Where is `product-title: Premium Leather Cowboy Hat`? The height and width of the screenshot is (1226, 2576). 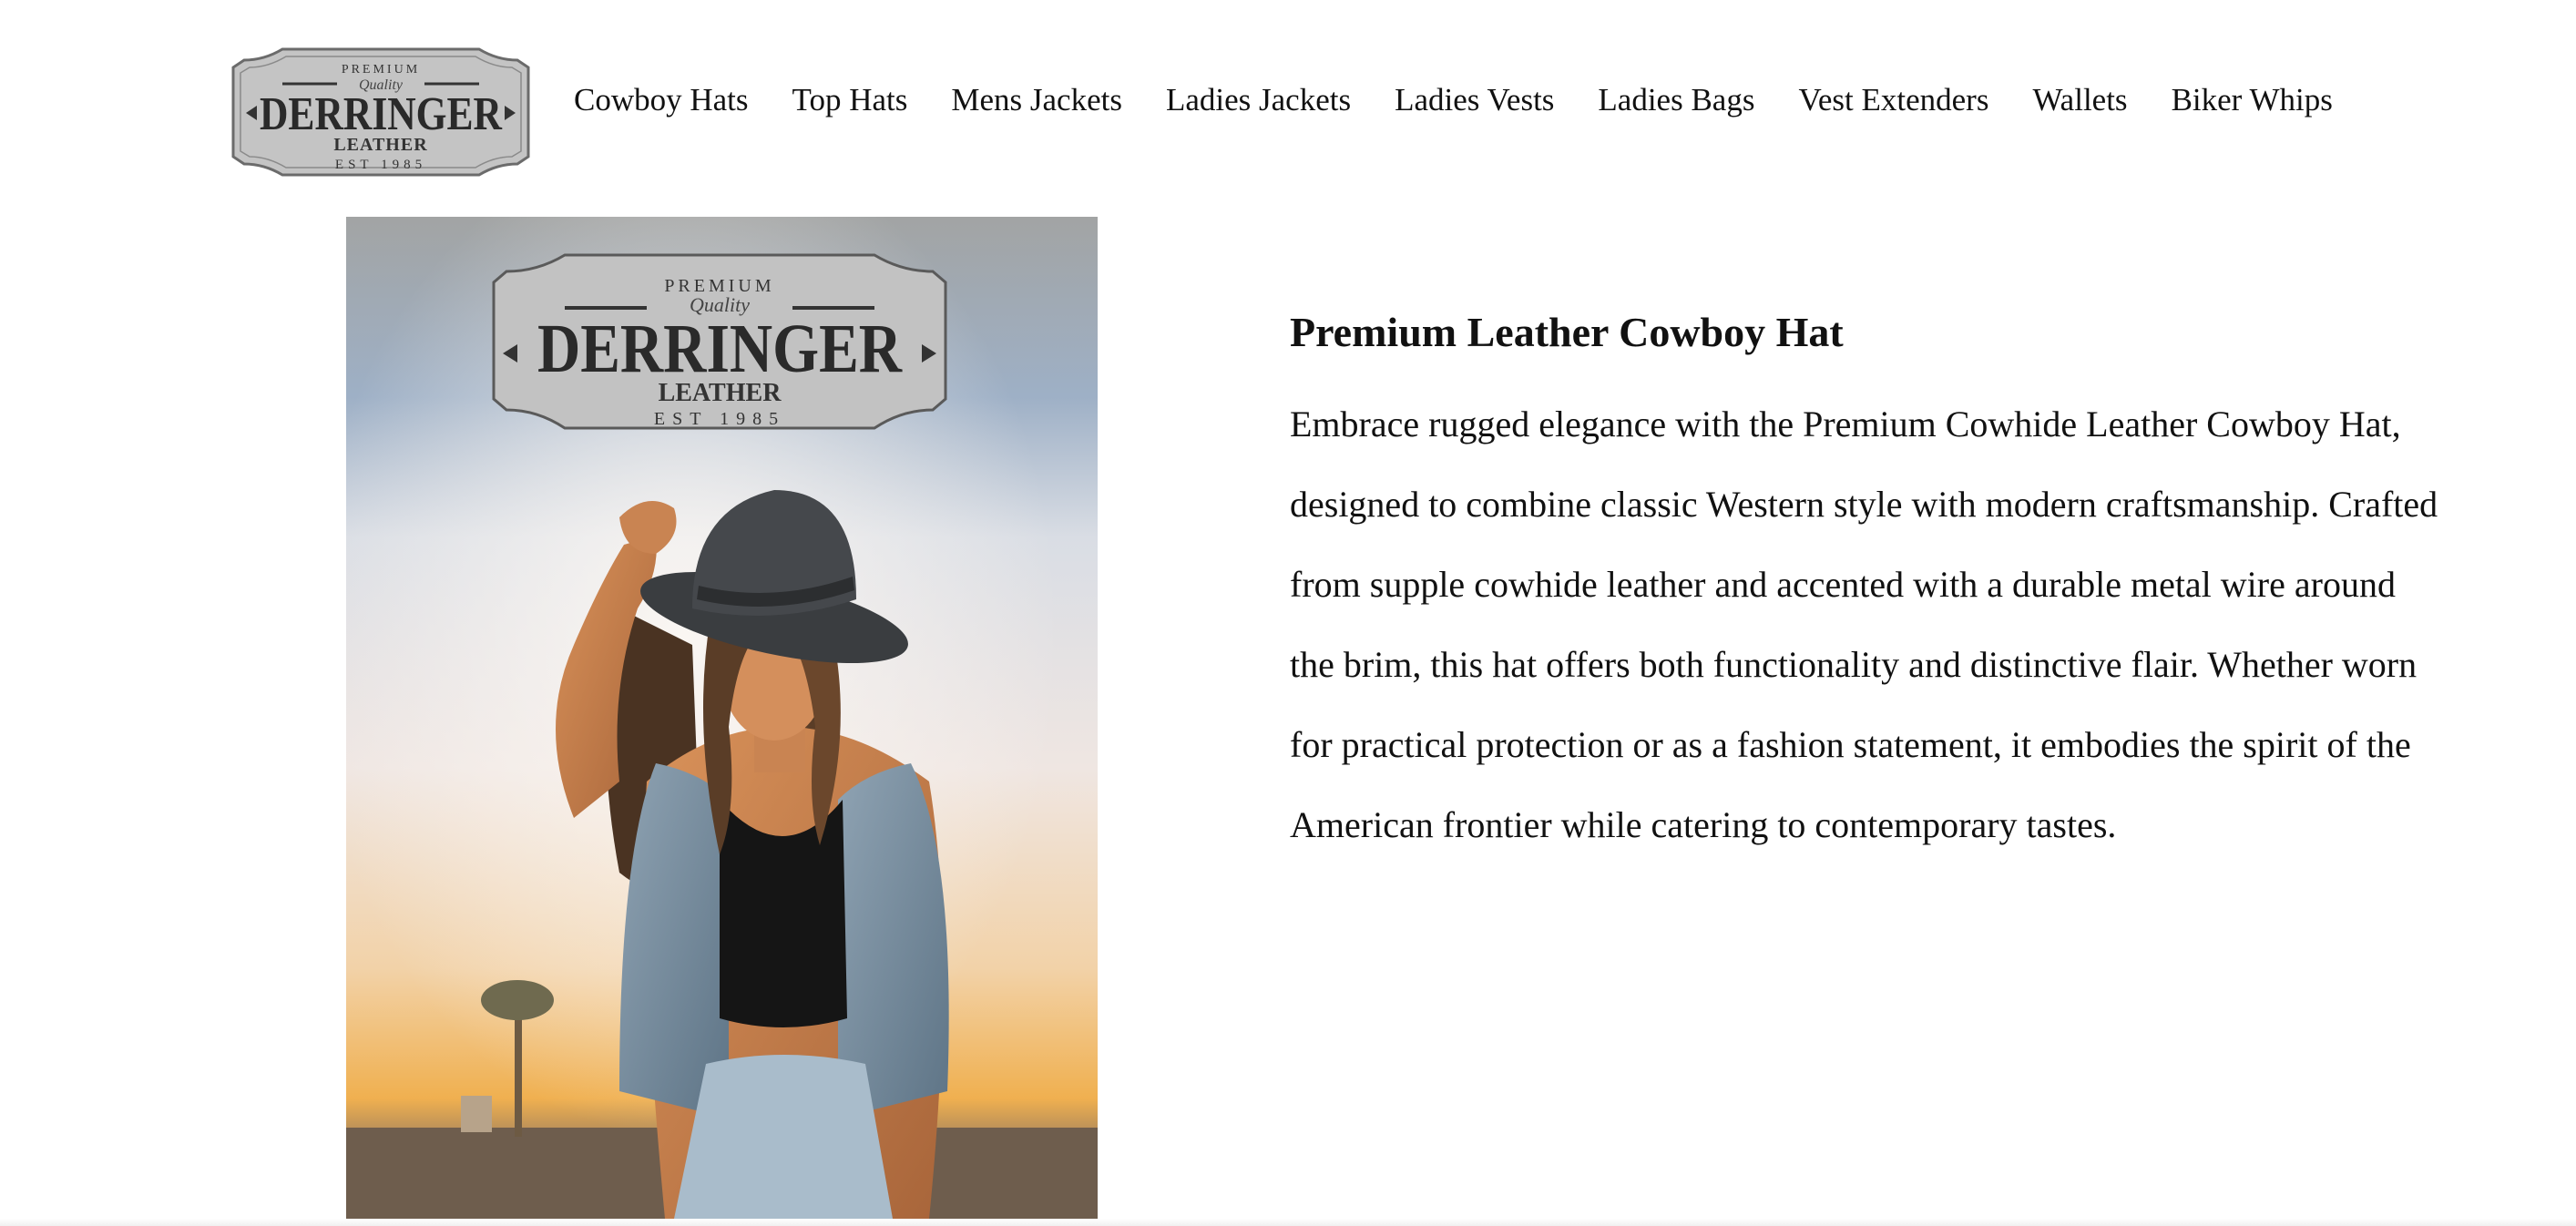 product-title: Premium Leather Cowboy Hat is located at coordinates (1567, 332).